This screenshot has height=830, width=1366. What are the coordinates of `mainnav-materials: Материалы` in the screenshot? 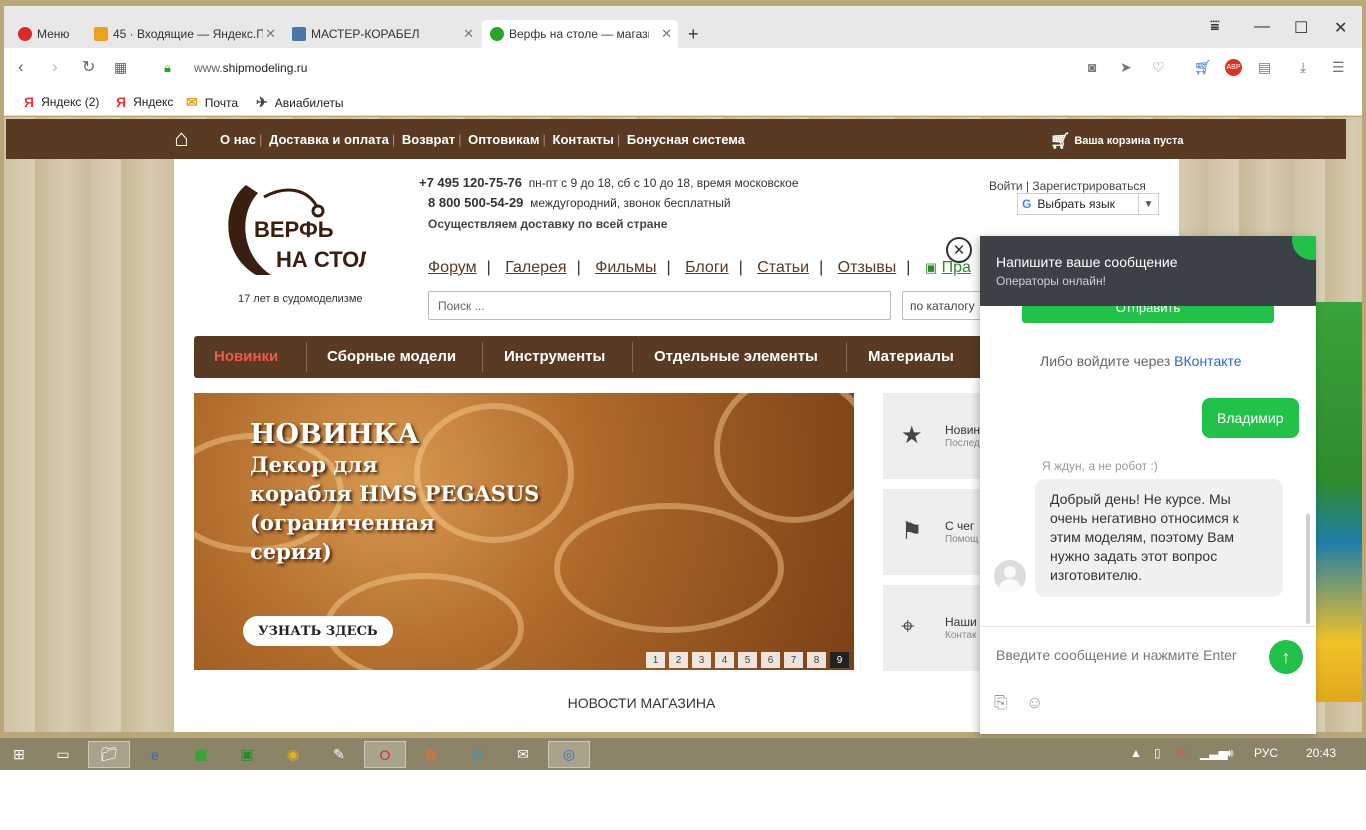 It's located at (911, 356).